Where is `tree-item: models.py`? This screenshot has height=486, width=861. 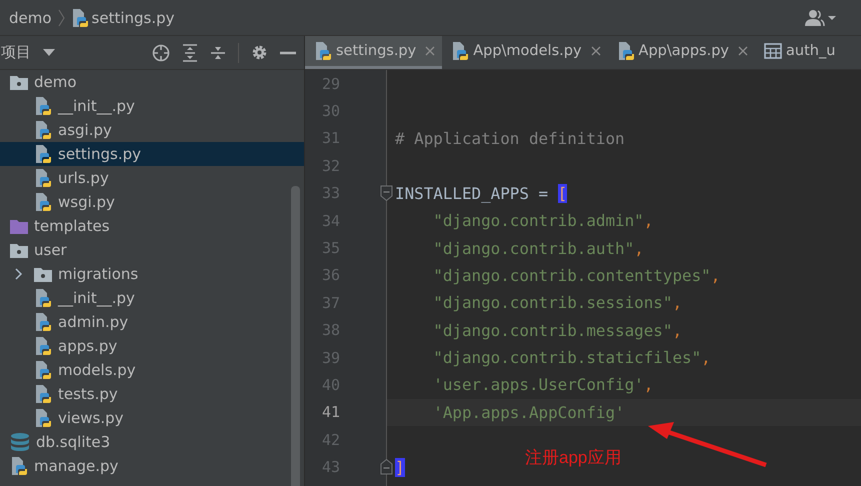
tree-item: models.py is located at coordinates (152, 370).